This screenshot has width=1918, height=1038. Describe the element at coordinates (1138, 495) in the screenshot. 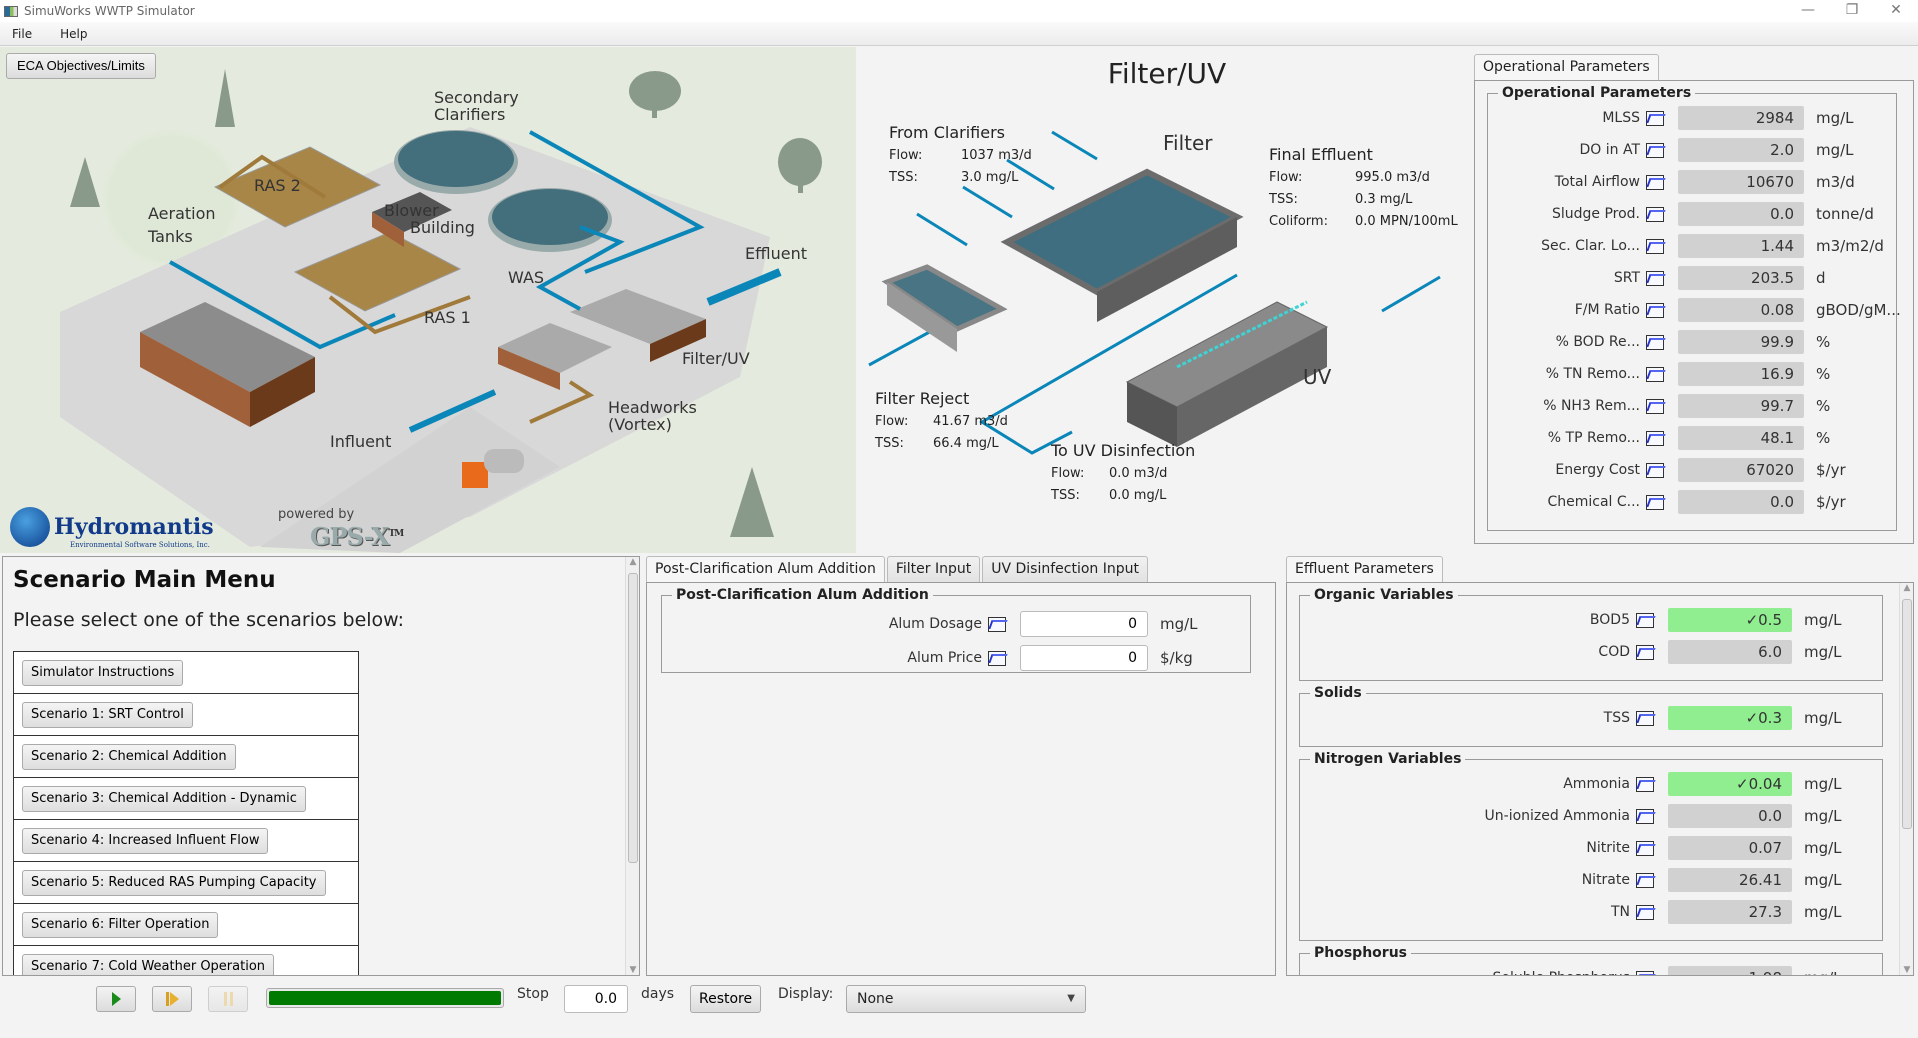

I see `info-value: 0.0 mg/L` at that location.